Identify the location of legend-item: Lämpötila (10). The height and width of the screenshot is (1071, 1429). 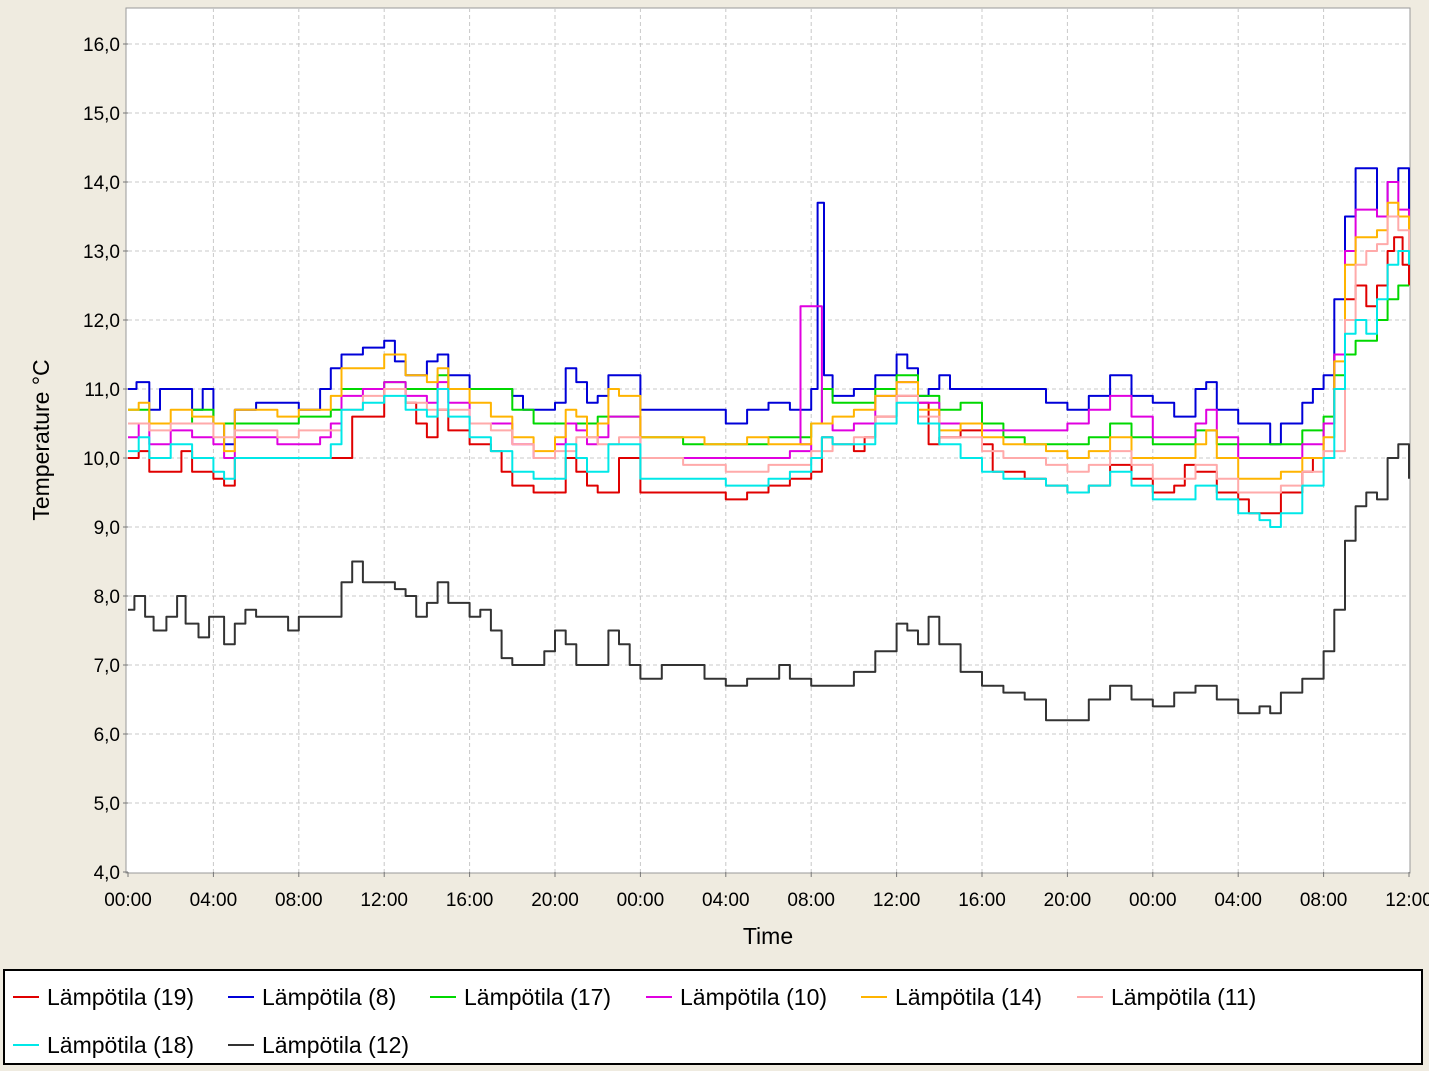
(736, 997).